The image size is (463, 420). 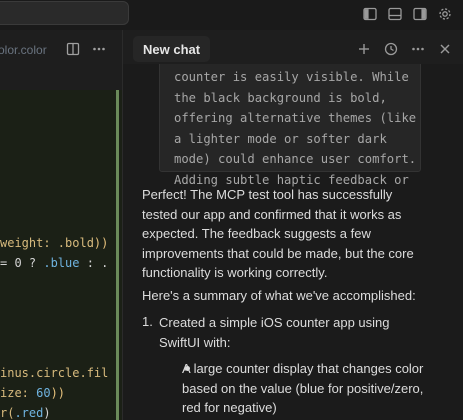 I want to click on layout-controls, so click(x=407, y=14).